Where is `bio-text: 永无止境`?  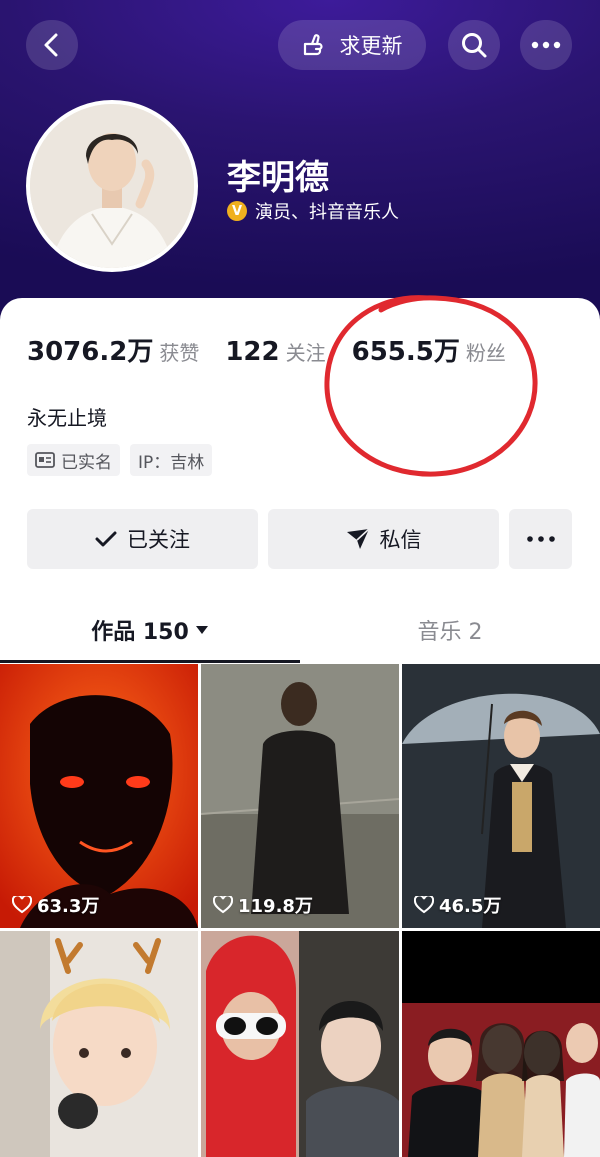
bio-text: 永无止境 is located at coordinates (67, 418).